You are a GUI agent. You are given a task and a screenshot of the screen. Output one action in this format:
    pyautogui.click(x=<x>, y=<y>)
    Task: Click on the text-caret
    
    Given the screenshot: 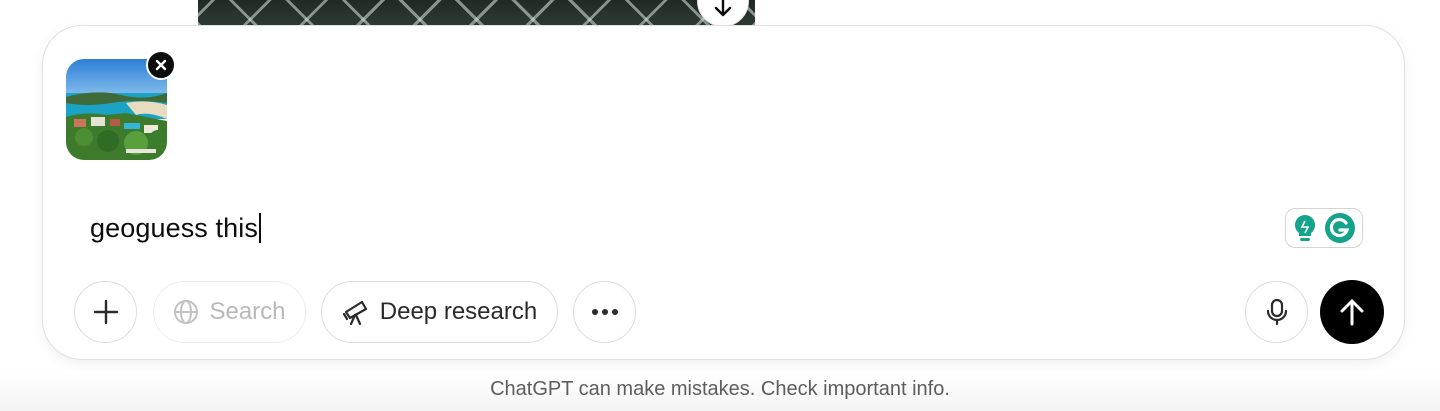 What is the action you would take?
    pyautogui.click(x=259, y=228)
    